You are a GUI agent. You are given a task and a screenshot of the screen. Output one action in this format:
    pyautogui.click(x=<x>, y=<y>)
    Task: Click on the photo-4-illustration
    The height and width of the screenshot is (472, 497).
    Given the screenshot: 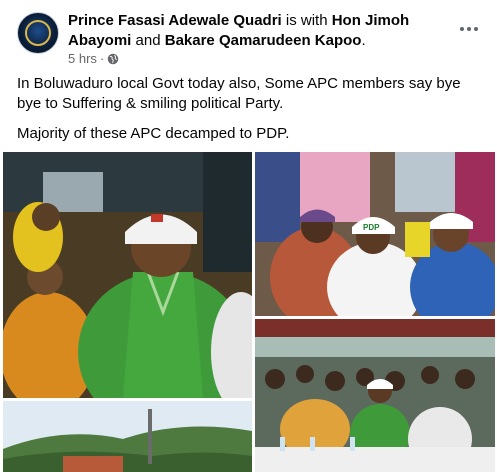 What is the action you would take?
    pyautogui.click(x=127, y=436)
    